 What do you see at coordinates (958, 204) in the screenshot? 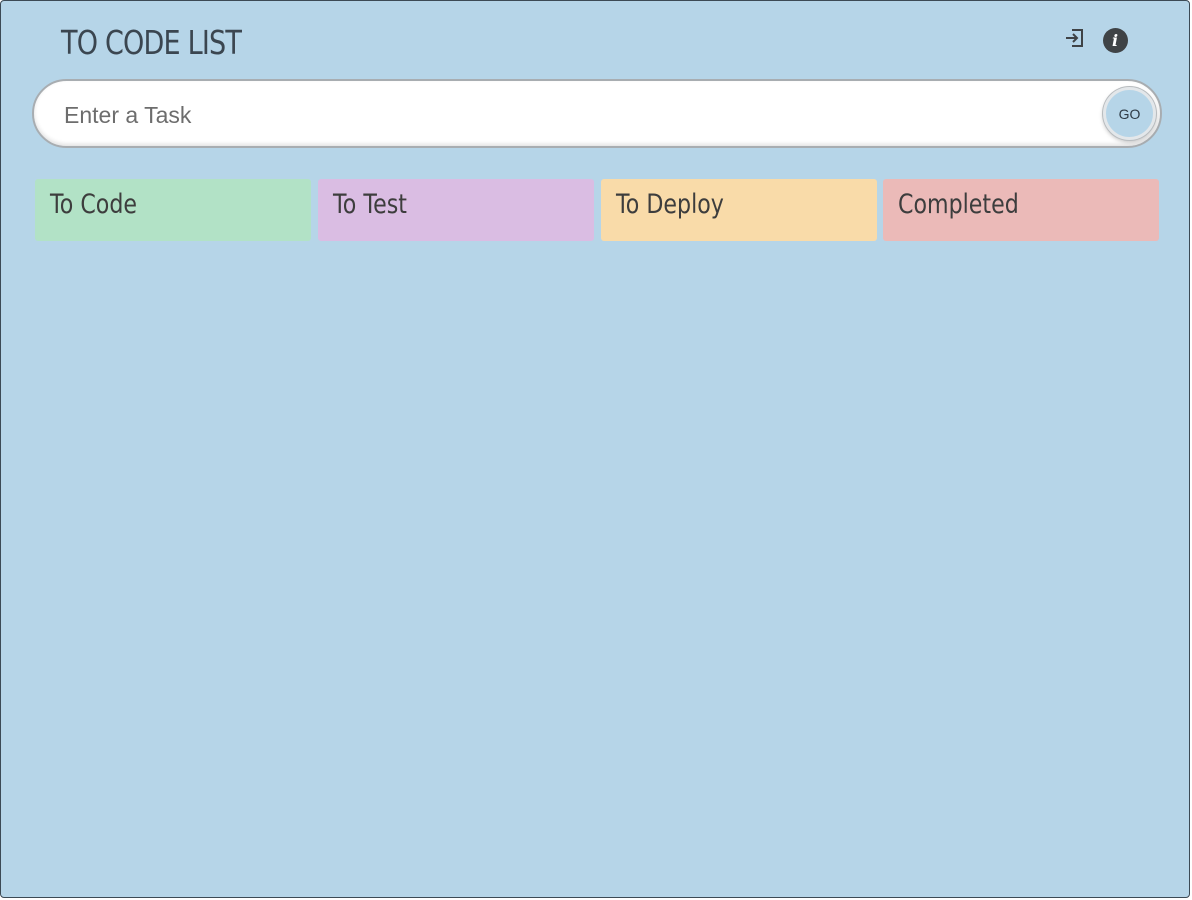
I see `column-label: Completed` at bounding box center [958, 204].